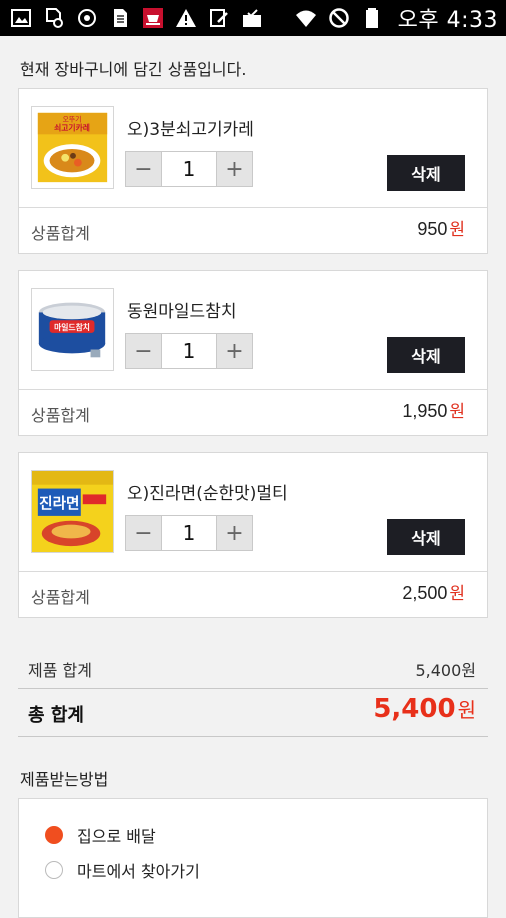 The height and width of the screenshot is (918, 506). I want to click on sync-circle-icon, so click(87, 18).